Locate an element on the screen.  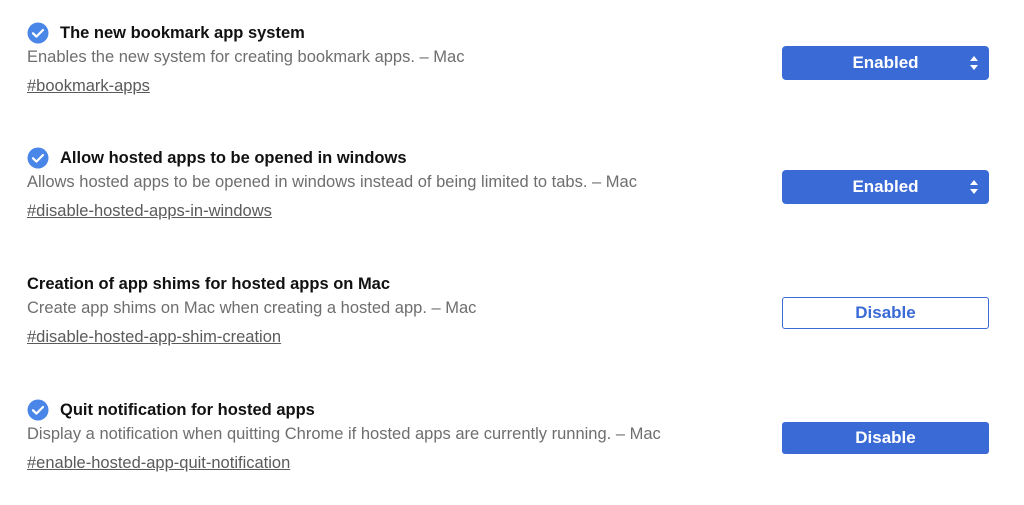
flag-link: #disable-hosted-apps-in-windows is located at coordinates (149, 211).